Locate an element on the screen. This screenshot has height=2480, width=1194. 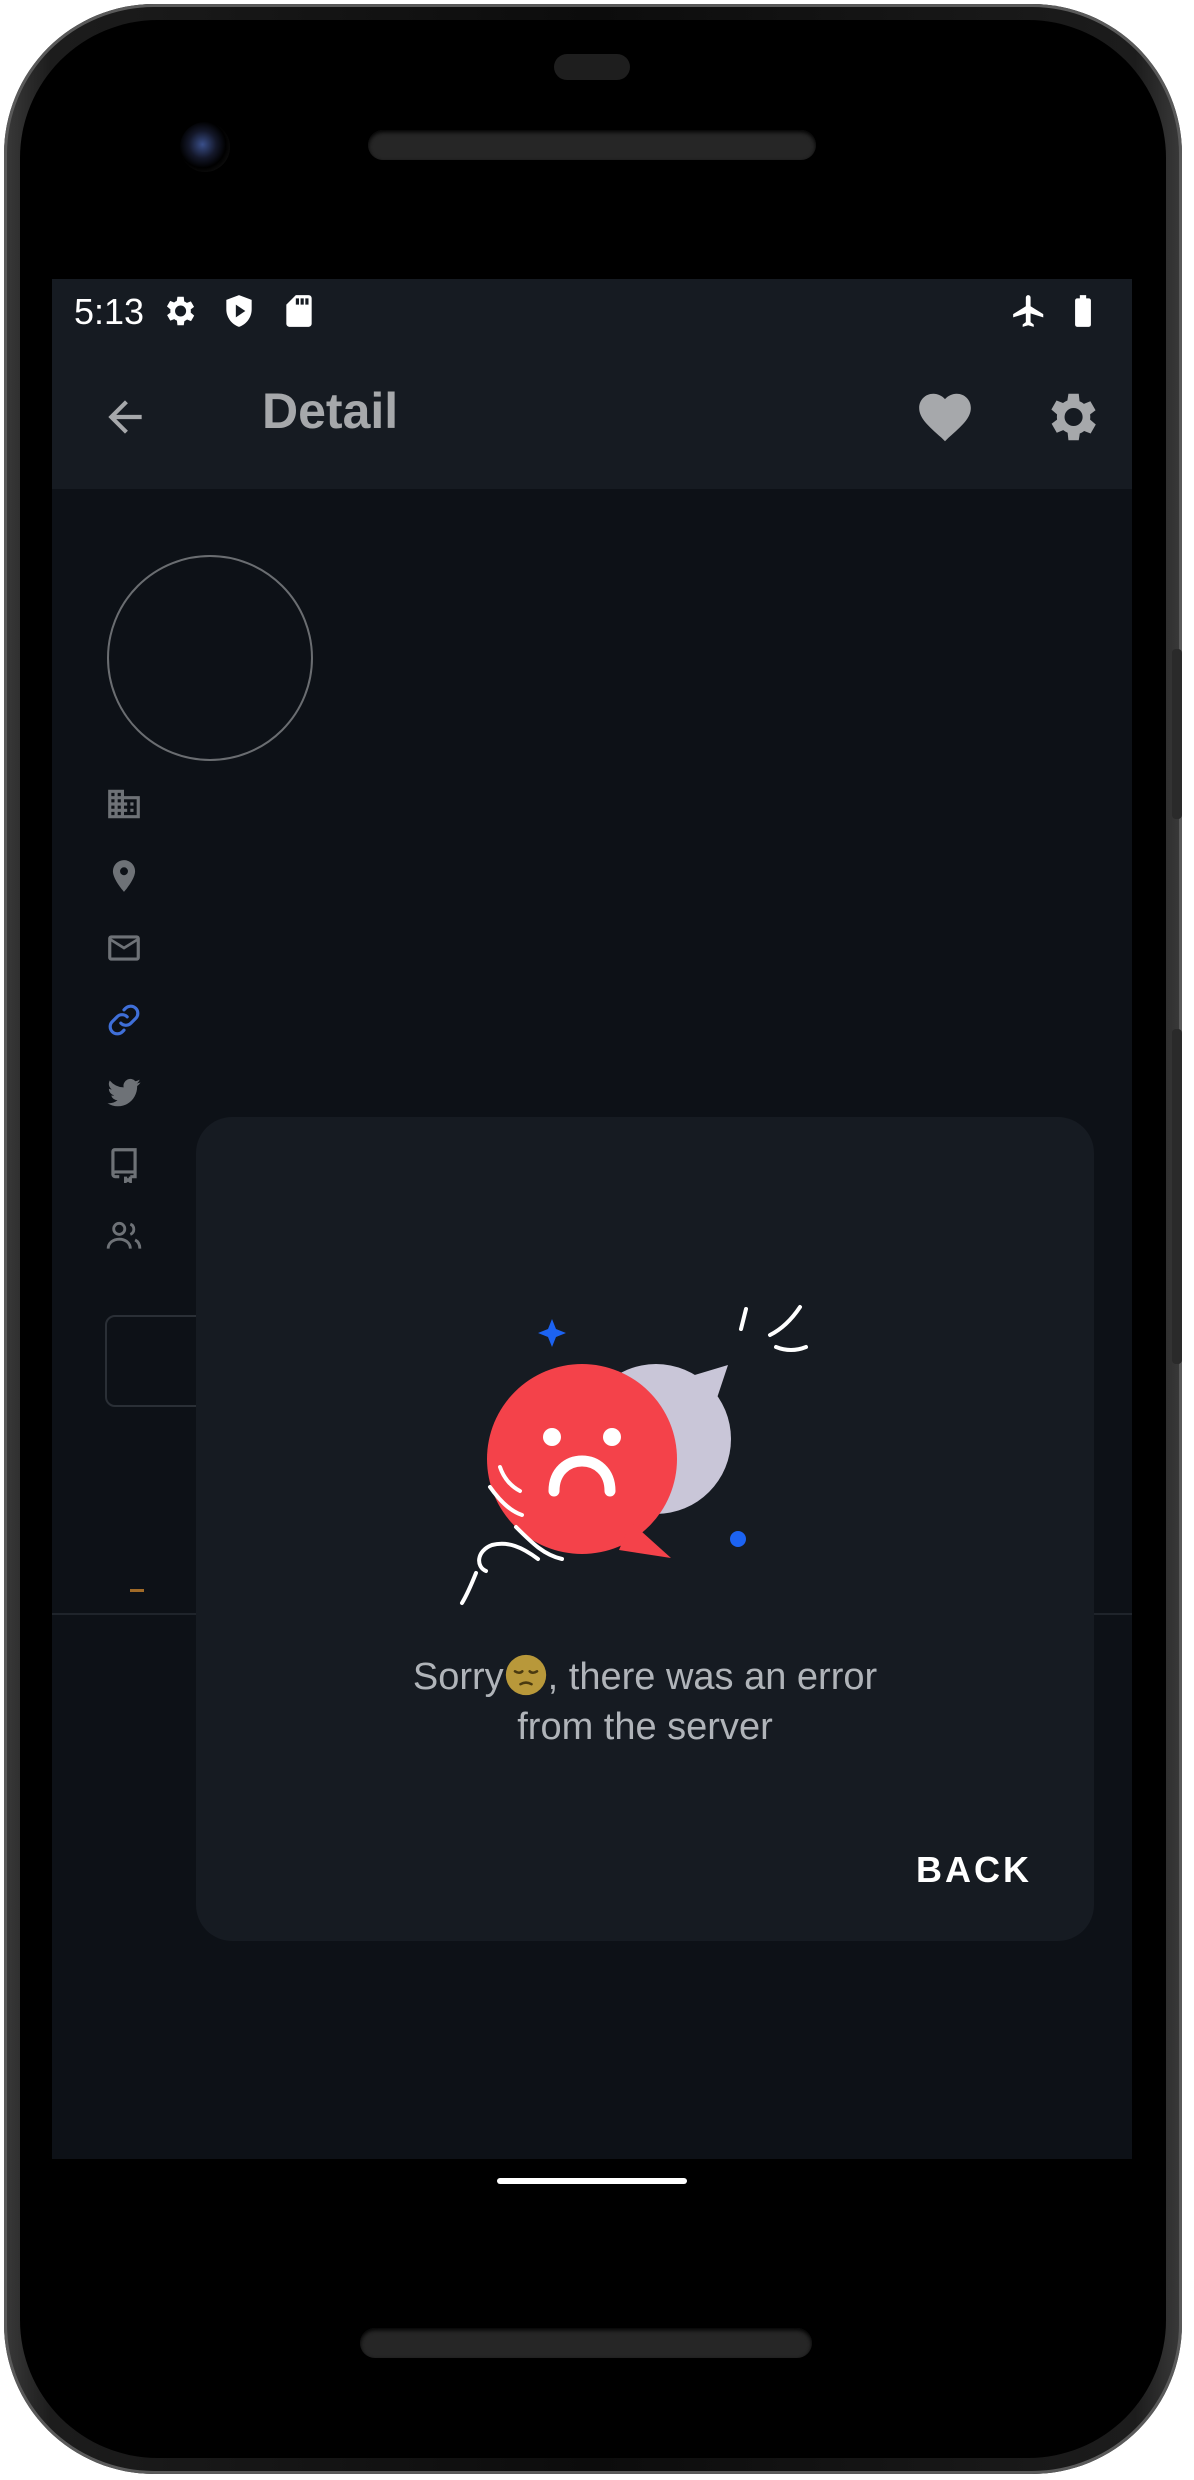
top-speaker is located at coordinates (592, 145).